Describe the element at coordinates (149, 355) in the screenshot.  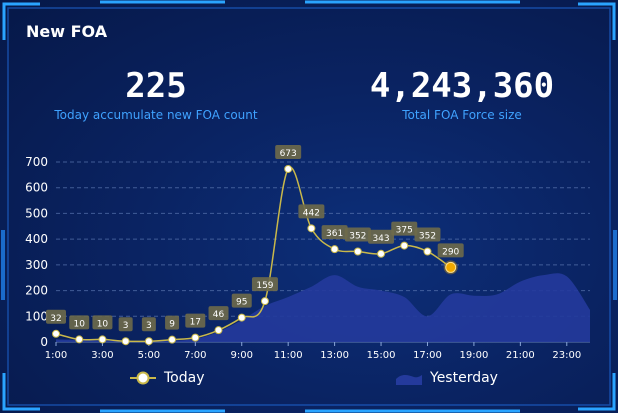
I see `x-tick-label: 5:00` at that location.